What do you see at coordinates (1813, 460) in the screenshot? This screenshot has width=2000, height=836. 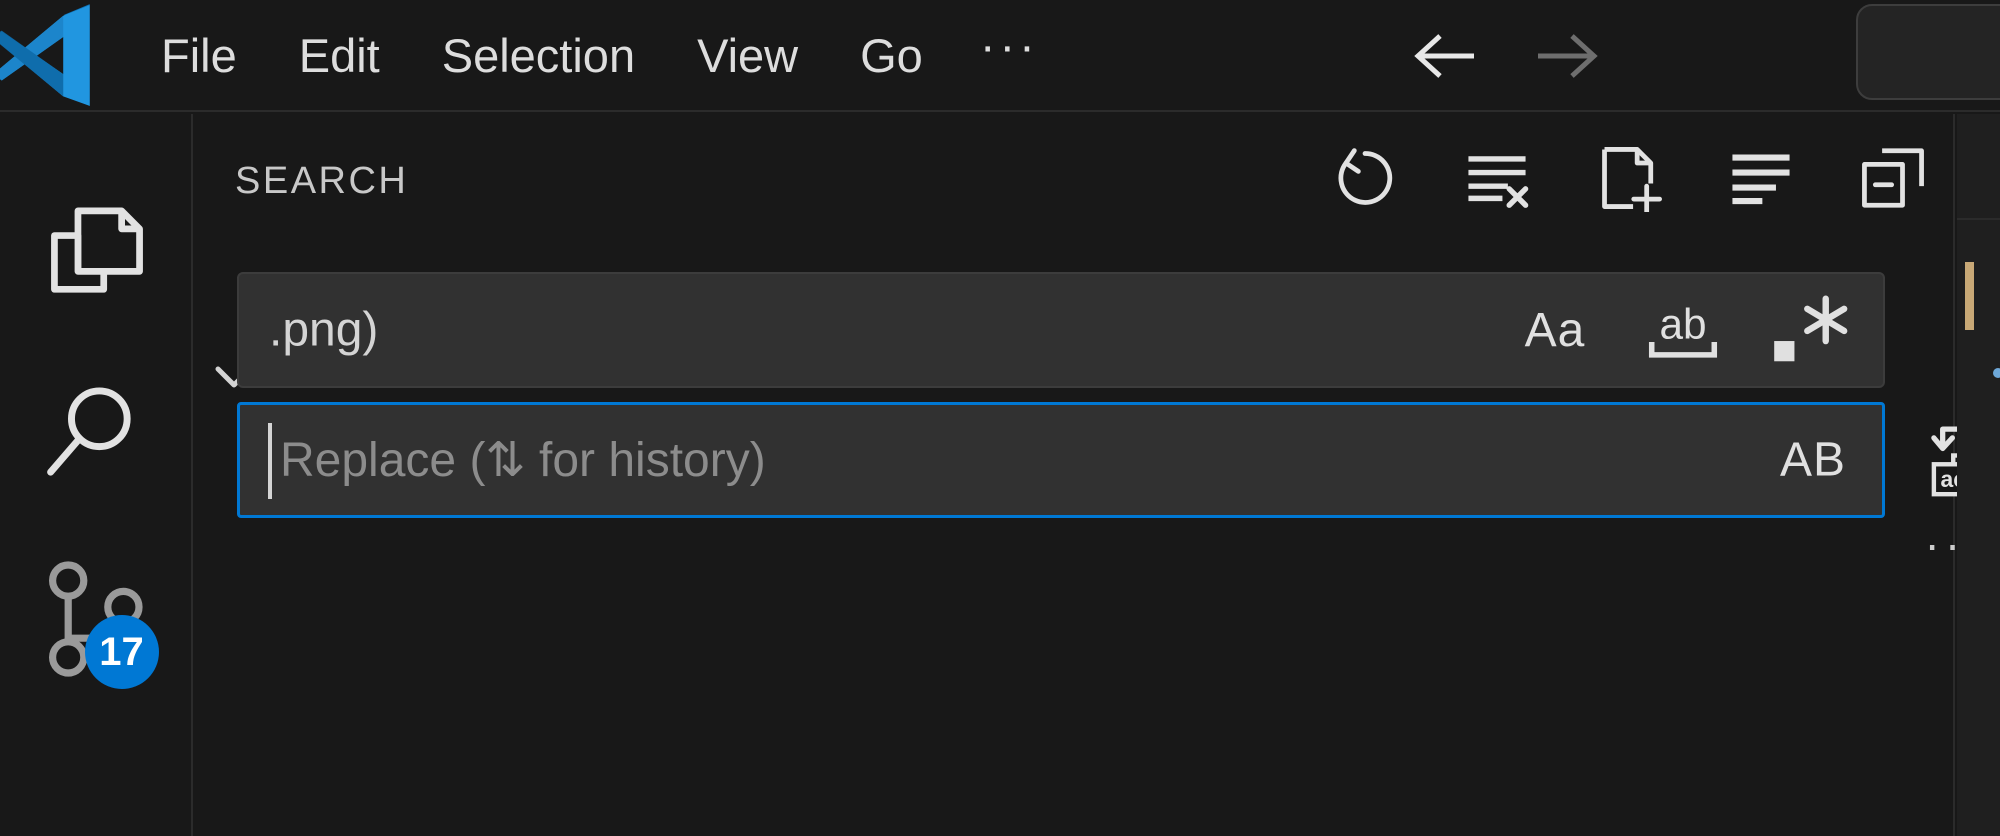 I see `preserve-case-button: AB` at bounding box center [1813, 460].